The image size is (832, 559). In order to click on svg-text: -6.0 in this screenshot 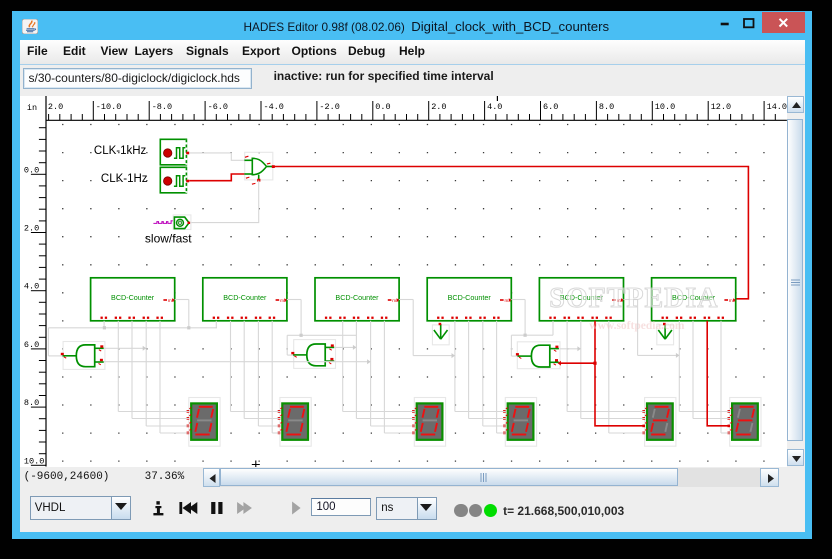, I will do `click(217, 107)`.